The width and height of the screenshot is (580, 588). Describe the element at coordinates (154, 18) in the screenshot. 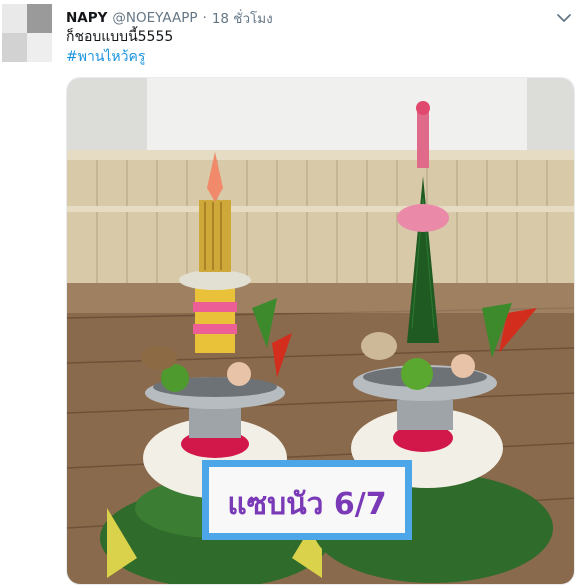

I see `author-handle: @NOEYAAPP` at that location.